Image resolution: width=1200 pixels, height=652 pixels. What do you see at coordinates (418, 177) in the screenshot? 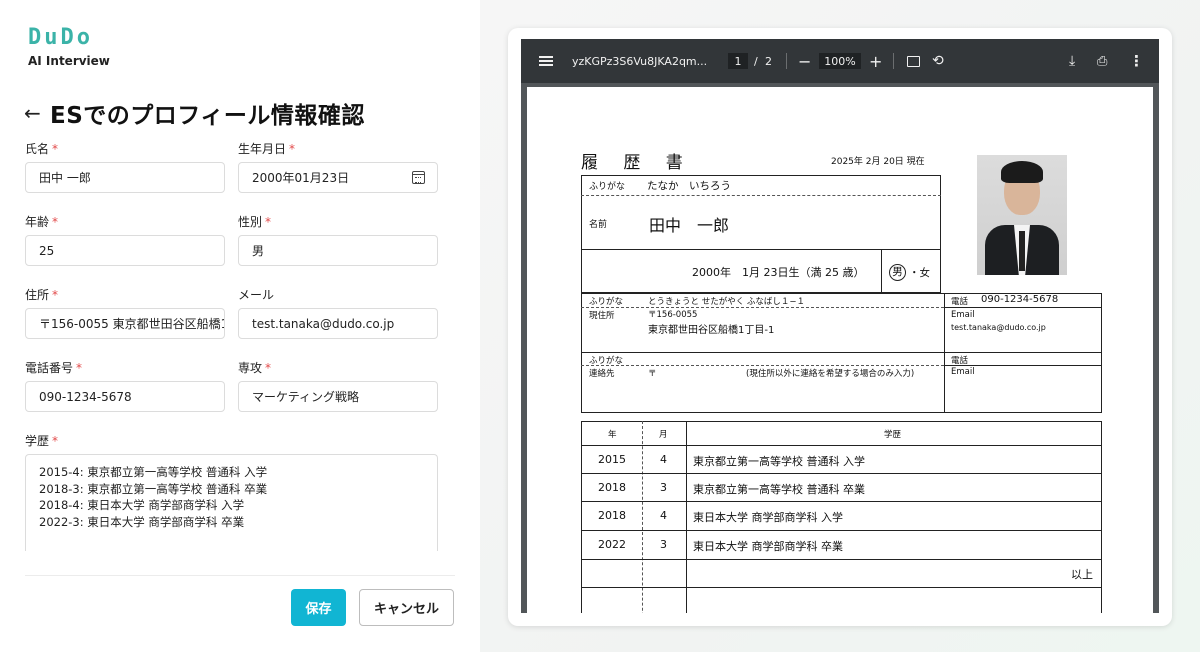
I see `calendar-icon` at bounding box center [418, 177].